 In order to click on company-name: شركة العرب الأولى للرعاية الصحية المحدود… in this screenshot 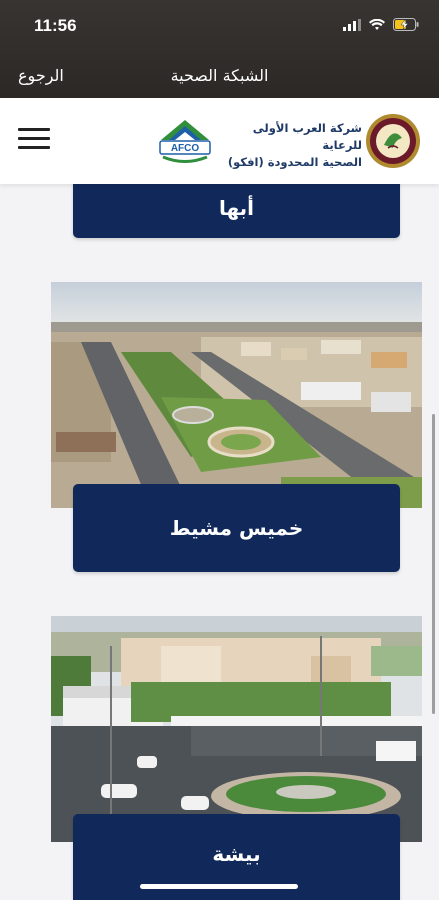, I will do `click(288, 145)`.